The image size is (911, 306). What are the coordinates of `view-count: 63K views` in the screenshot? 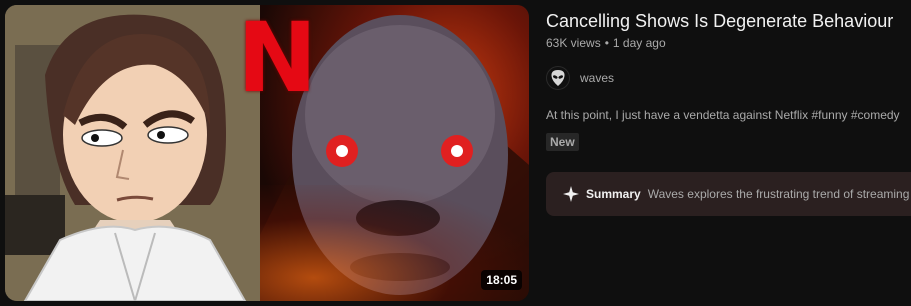 It's located at (573, 43).